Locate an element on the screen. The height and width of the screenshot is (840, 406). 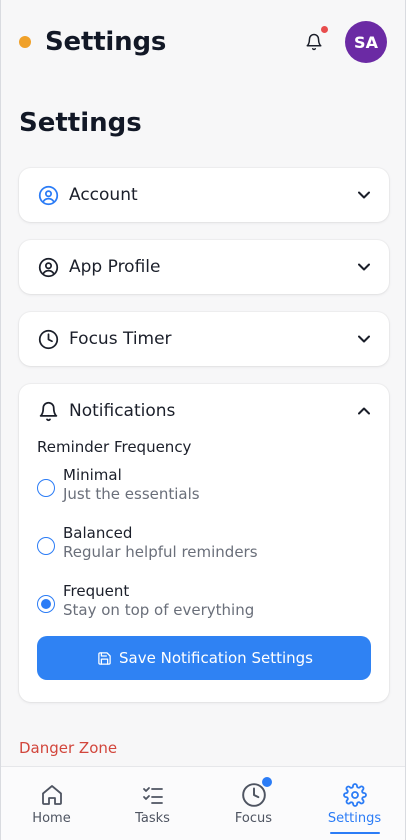
focus-active-dot is located at coordinates (266, 782).